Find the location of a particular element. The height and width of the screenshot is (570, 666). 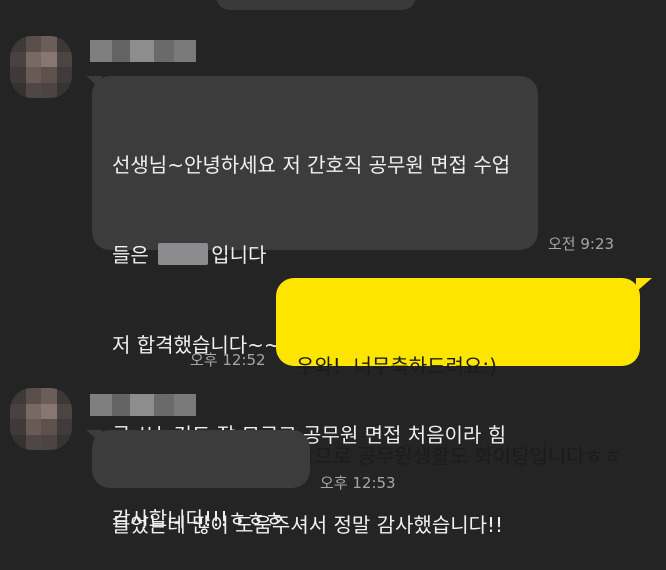

message-timestamp: 오전 9:23 is located at coordinates (581, 244).